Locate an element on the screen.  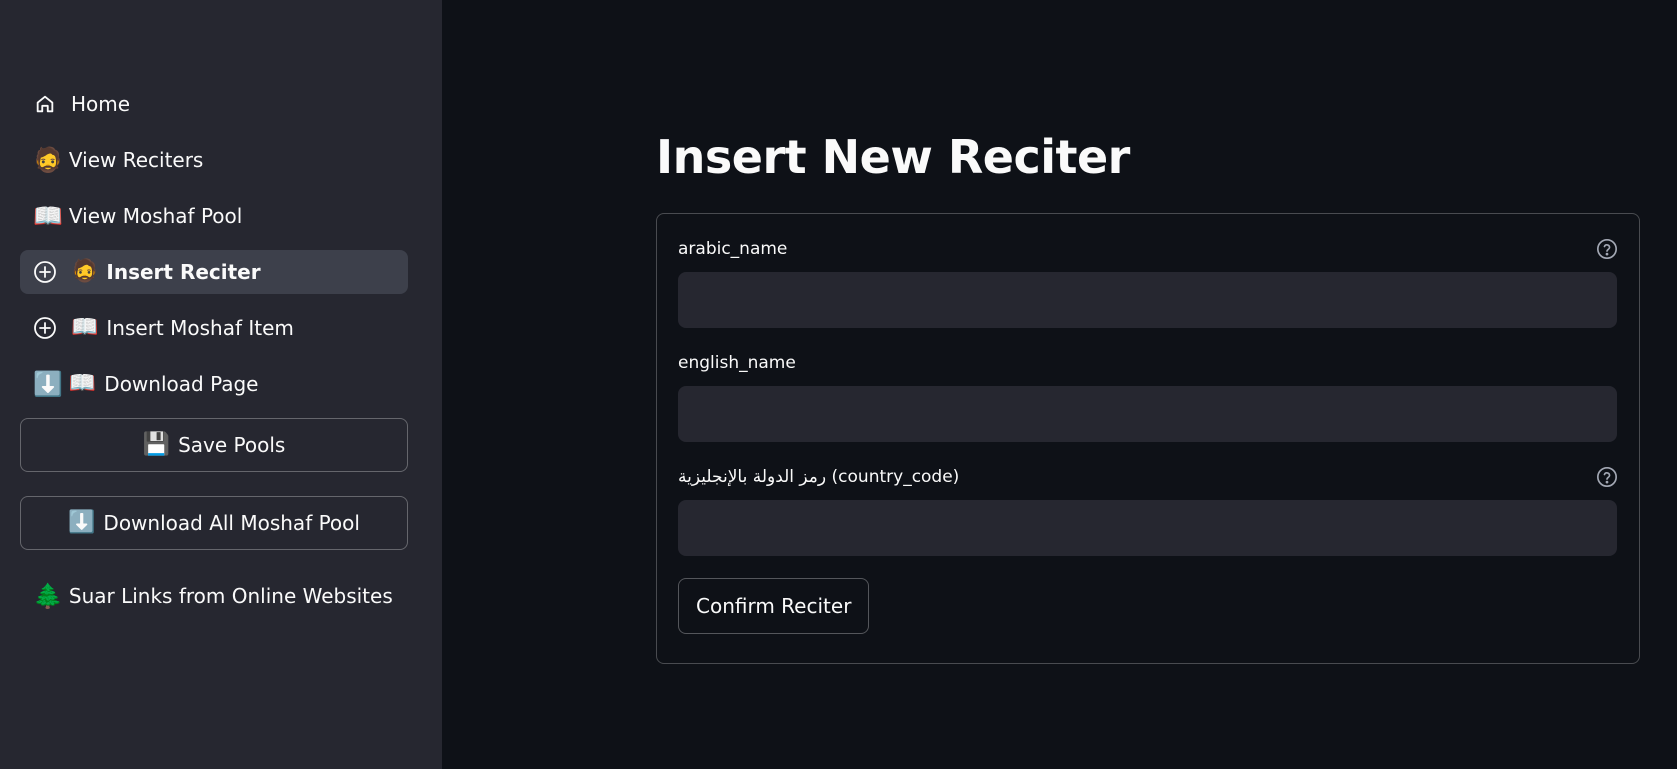
sidebar-item-label: View Reciters is located at coordinates (136, 160).